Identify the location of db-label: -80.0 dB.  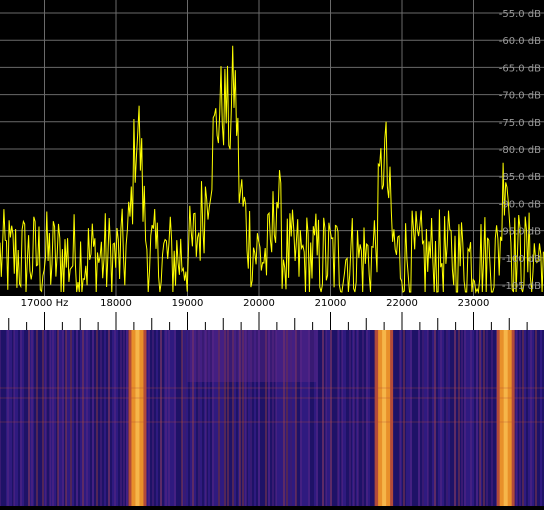
(520, 150).